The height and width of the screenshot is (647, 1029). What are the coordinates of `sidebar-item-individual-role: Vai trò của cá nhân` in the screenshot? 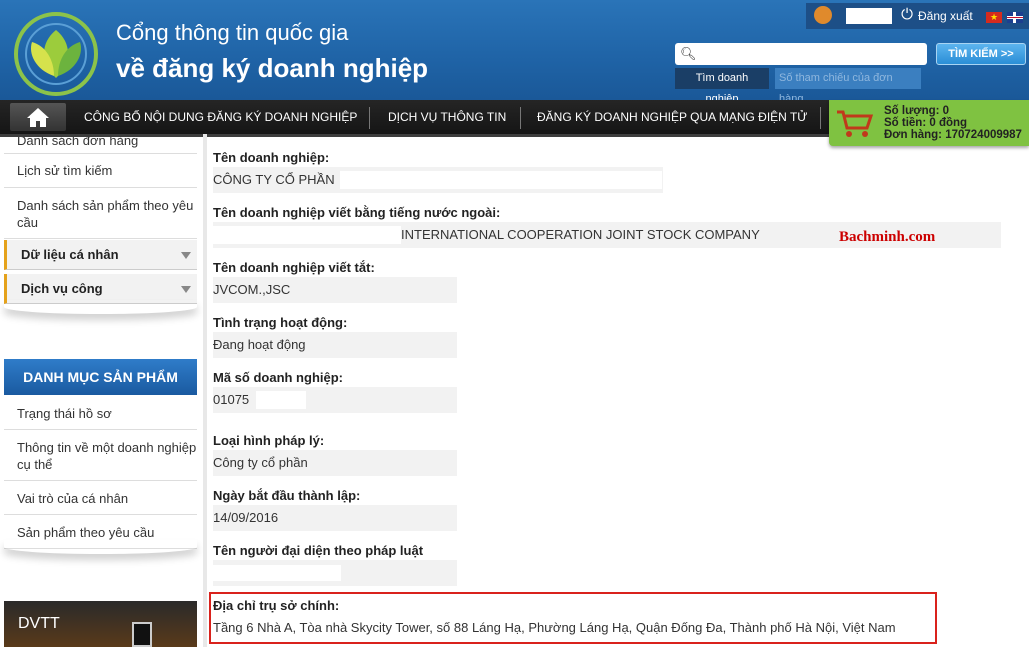 It's located at (100, 498).